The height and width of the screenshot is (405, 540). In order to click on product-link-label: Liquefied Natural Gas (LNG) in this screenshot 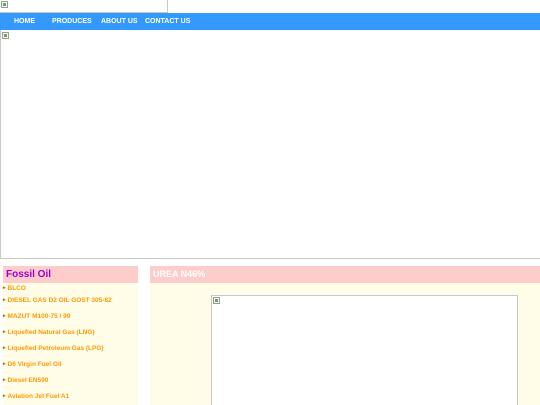, I will do `click(51, 332)`.